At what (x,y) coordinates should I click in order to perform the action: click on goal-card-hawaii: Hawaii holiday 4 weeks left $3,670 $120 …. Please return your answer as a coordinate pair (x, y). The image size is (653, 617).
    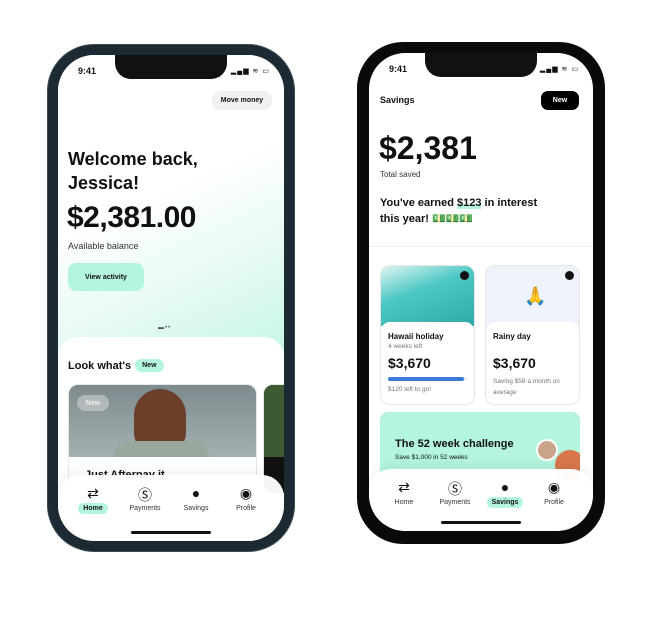
    Looking at the image, I should click on (427, 335).